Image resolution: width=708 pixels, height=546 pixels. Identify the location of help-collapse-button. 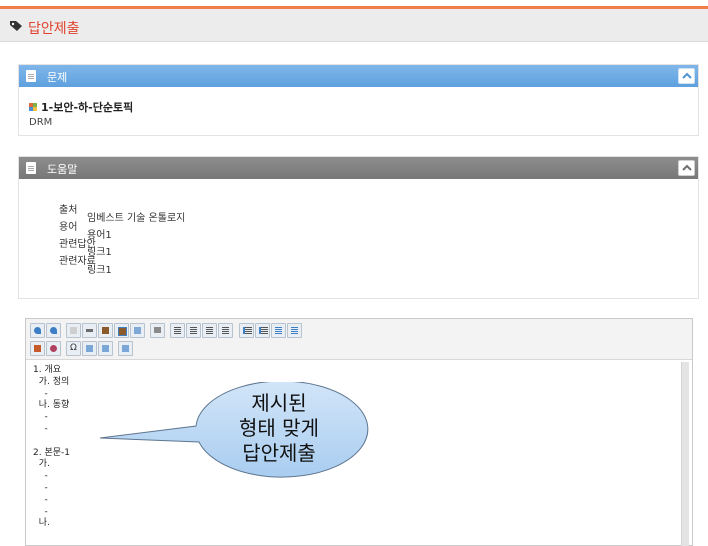
(686, 168).